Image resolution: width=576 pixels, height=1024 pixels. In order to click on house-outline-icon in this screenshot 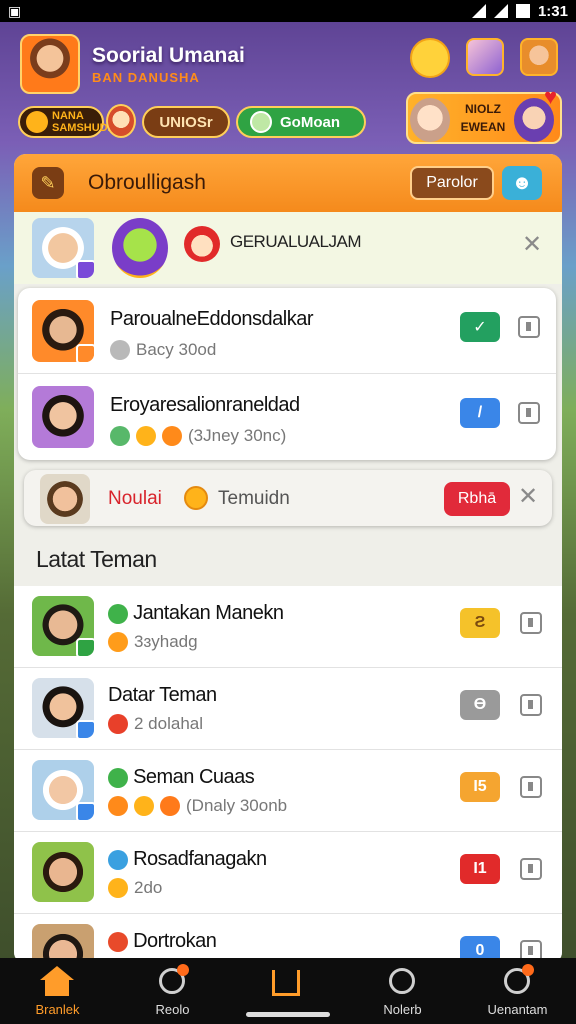, I will do `click(287, 982)`.